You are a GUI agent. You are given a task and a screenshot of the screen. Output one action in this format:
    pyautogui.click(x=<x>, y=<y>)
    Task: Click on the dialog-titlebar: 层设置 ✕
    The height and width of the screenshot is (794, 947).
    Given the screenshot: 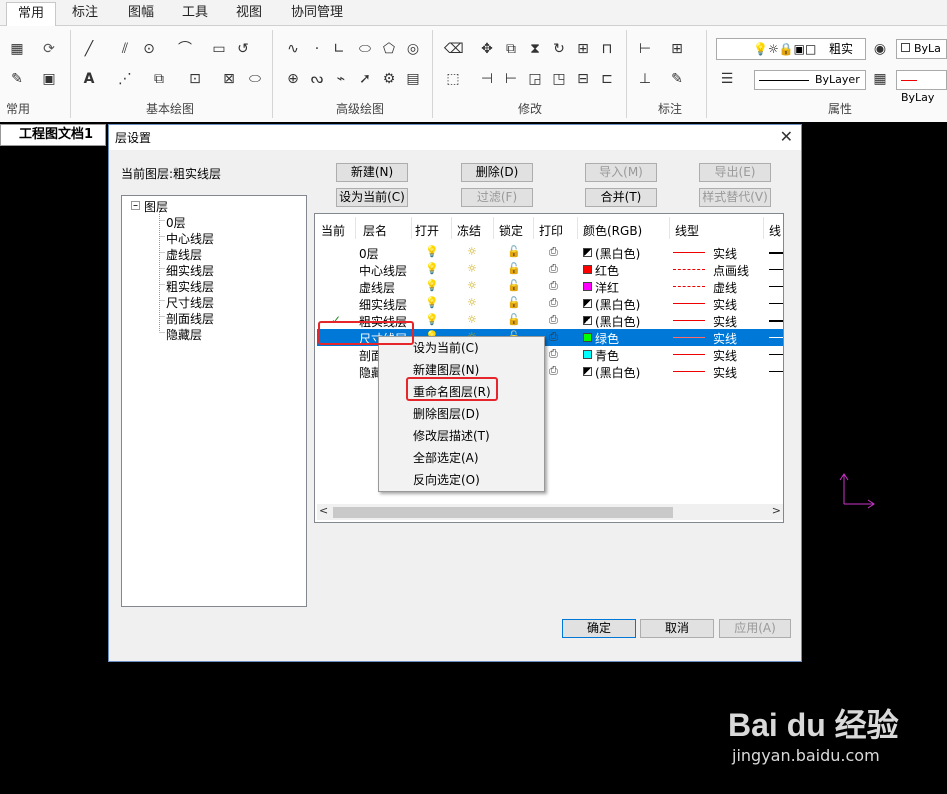 What is the action you would take?
    pyautogui.click(x=455, y=137)
    